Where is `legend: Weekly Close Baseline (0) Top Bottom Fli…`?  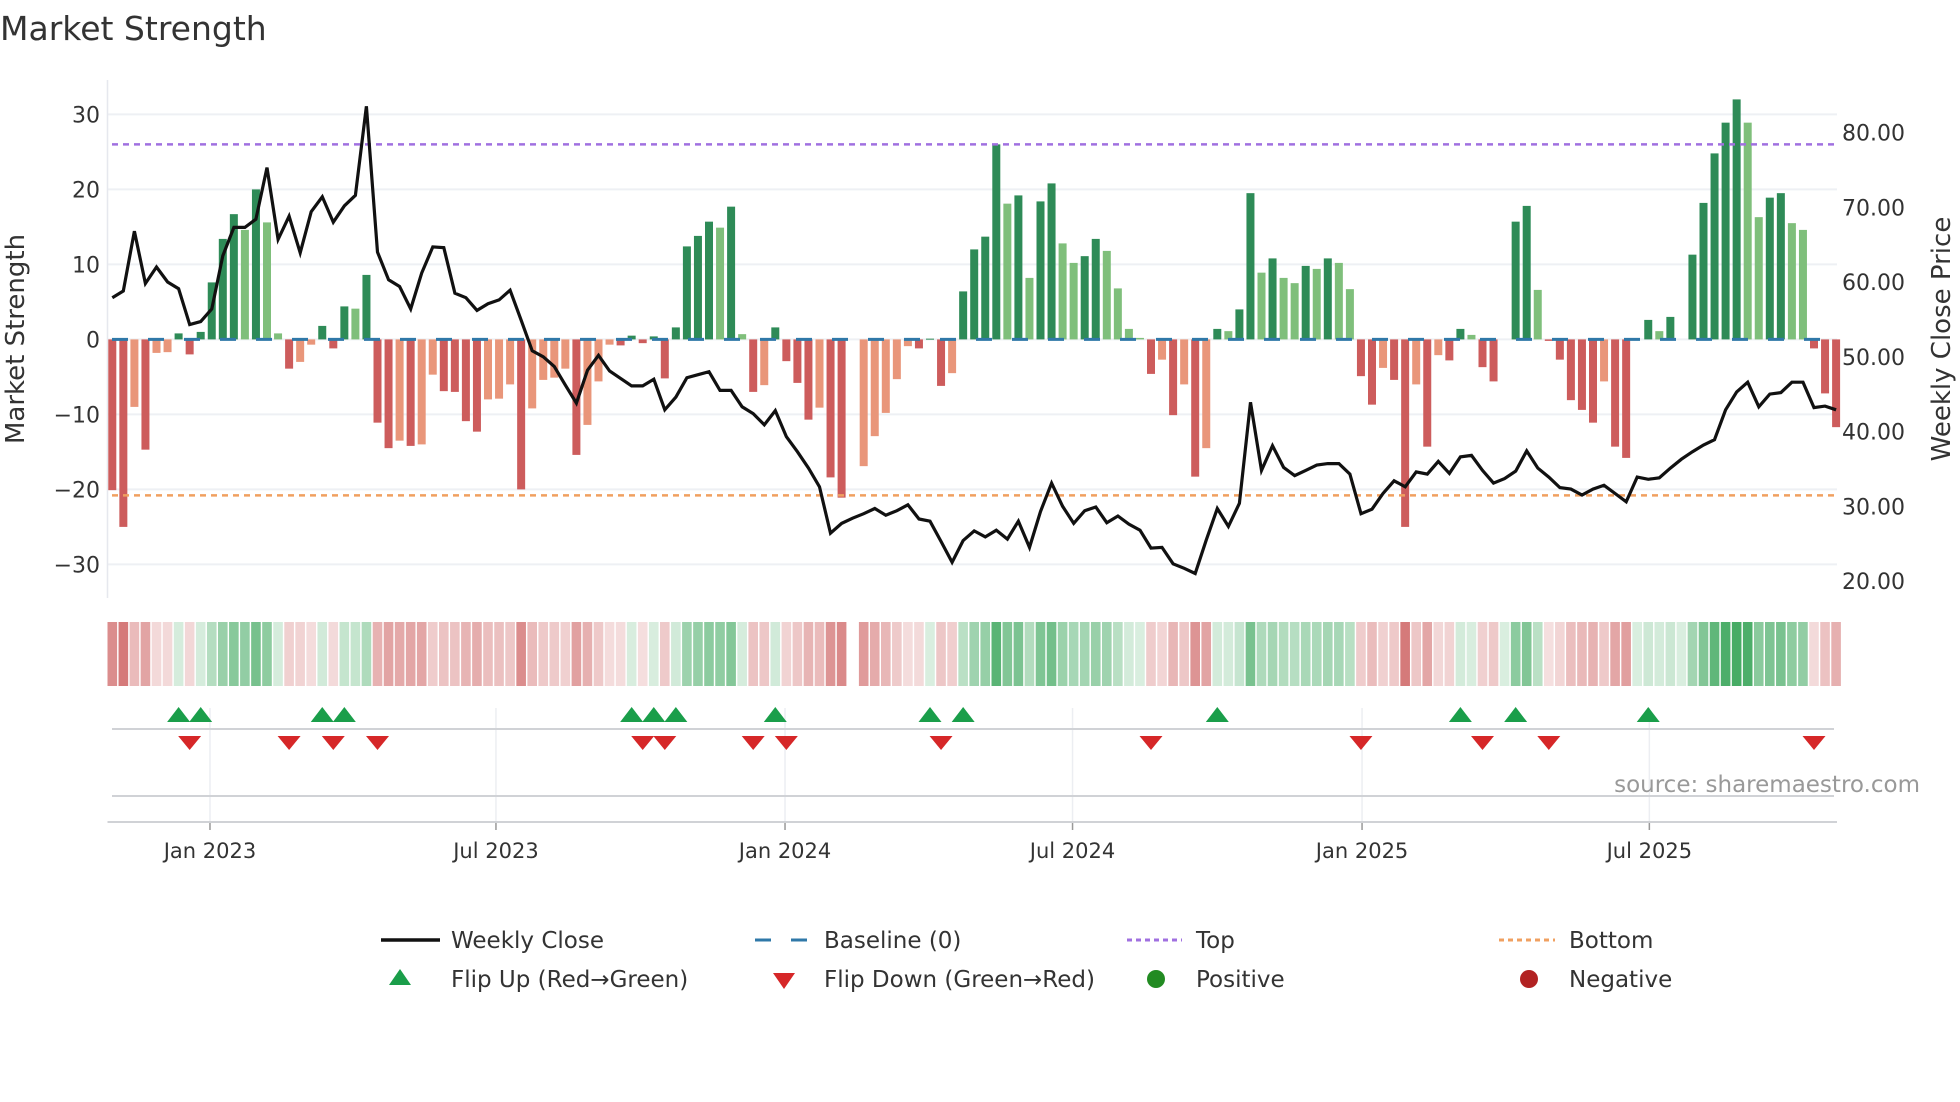 legend: Weekly Close Baseline (0) Top Bottom Fli… is located at coordinates (1026, 960).